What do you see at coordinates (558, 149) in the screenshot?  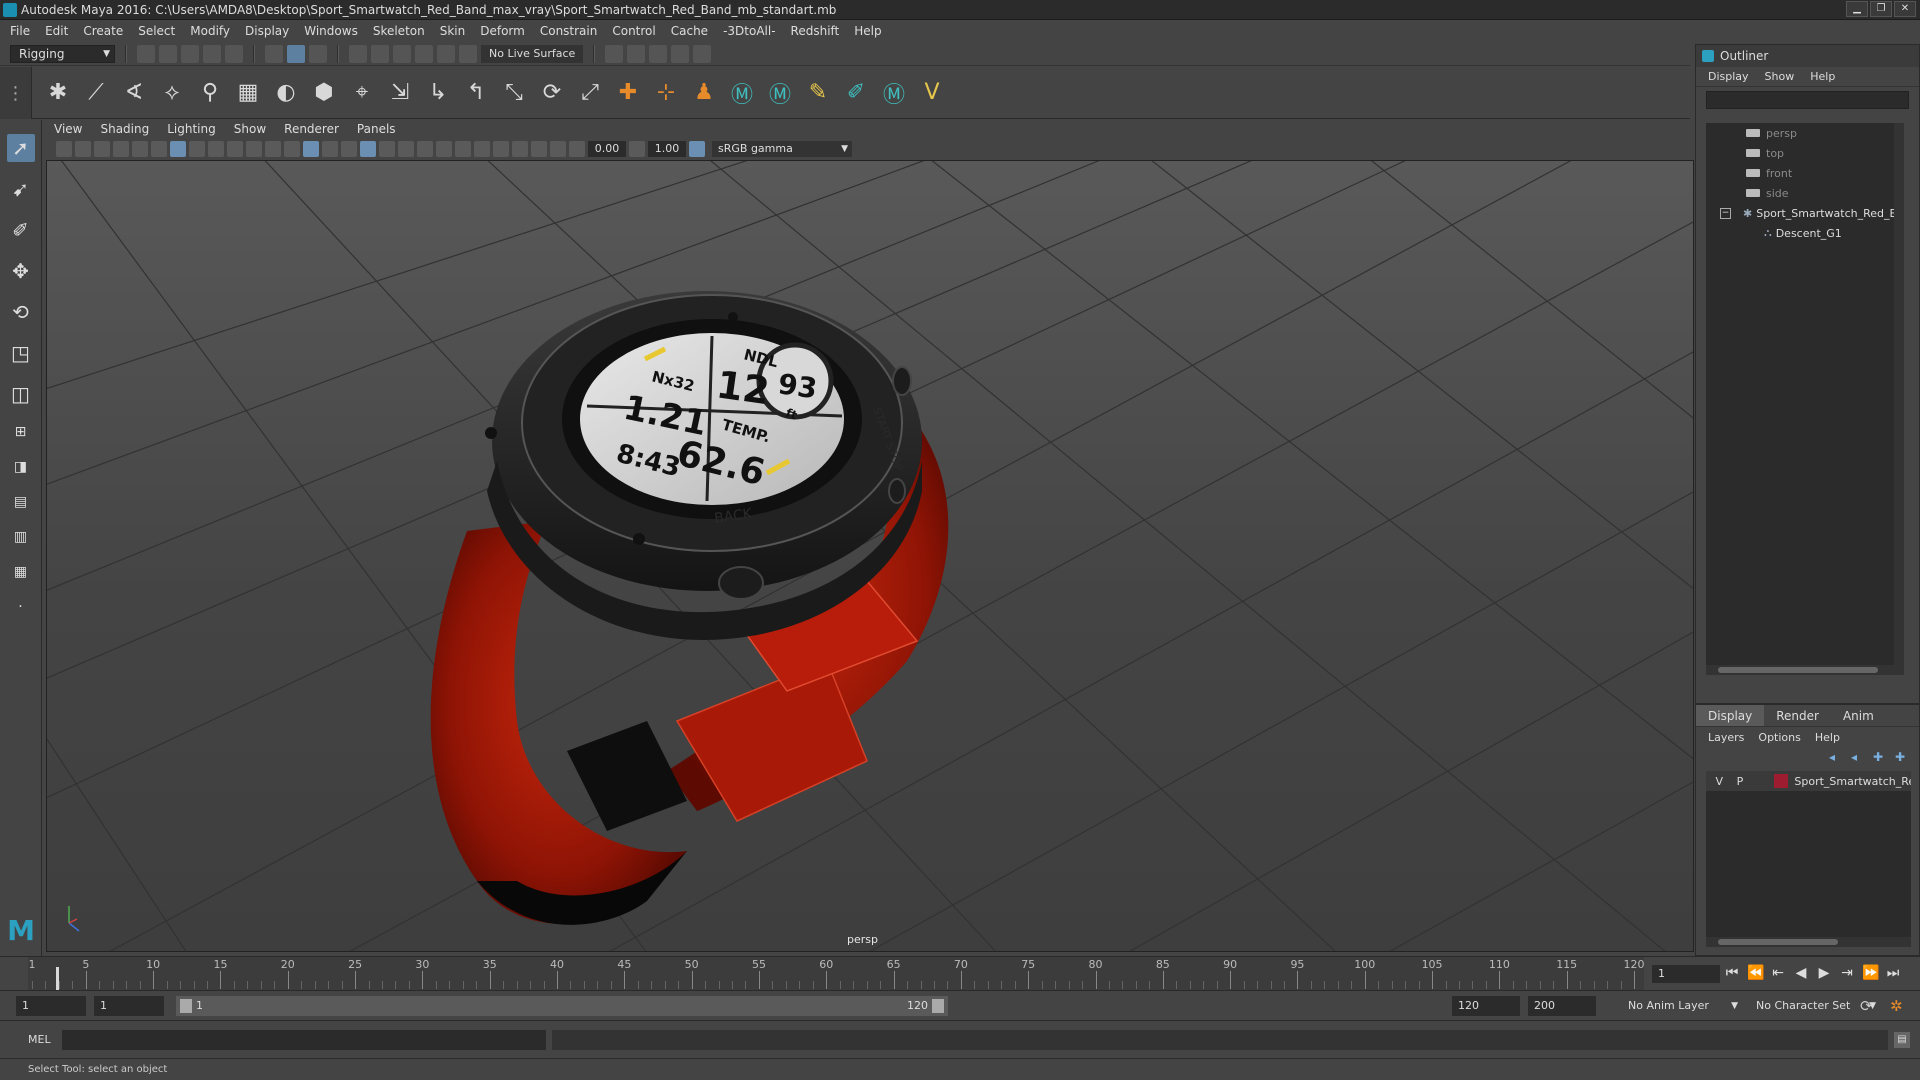 I see `xray-components-icon` at bounding box center [558, 149].